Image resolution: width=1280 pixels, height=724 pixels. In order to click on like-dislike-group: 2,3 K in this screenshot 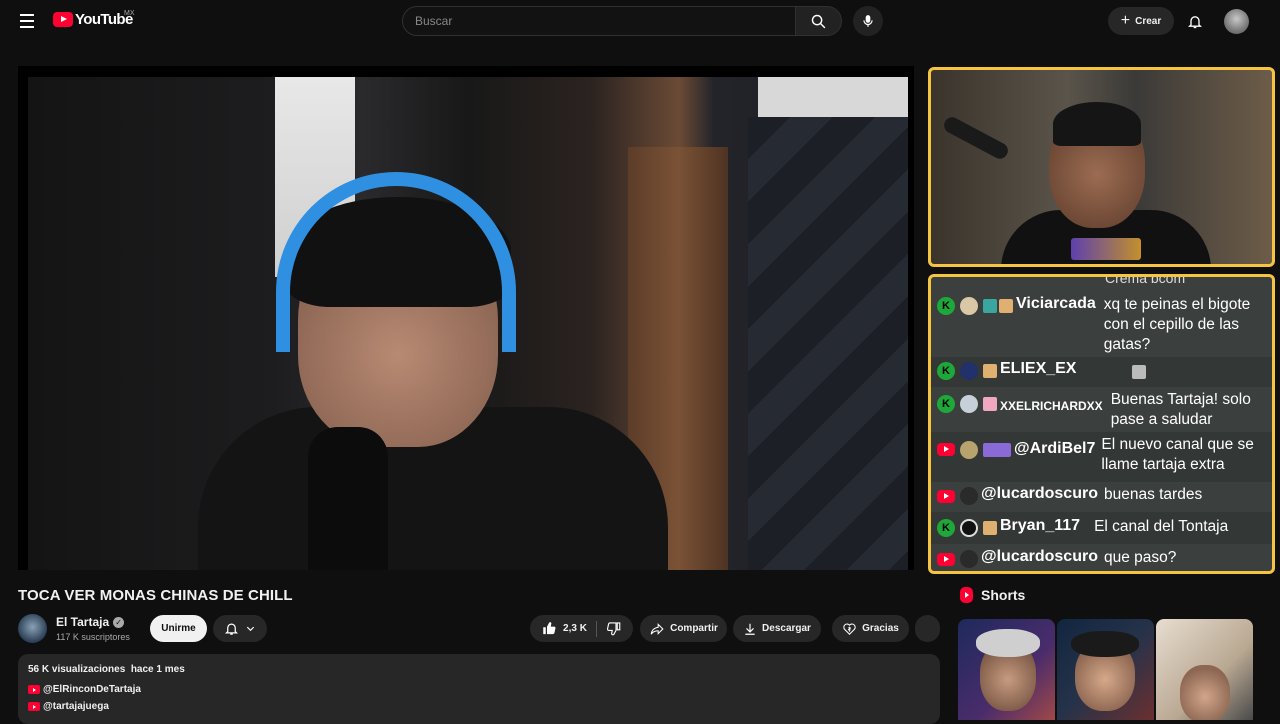, I will do `click(581, 628)`.